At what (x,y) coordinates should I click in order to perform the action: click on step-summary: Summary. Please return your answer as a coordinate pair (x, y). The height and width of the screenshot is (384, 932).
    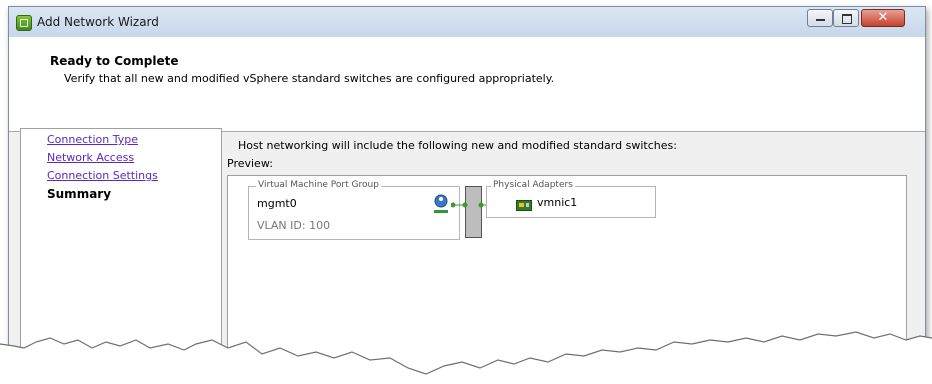
    Looking at the image, I should click on (79, 194).